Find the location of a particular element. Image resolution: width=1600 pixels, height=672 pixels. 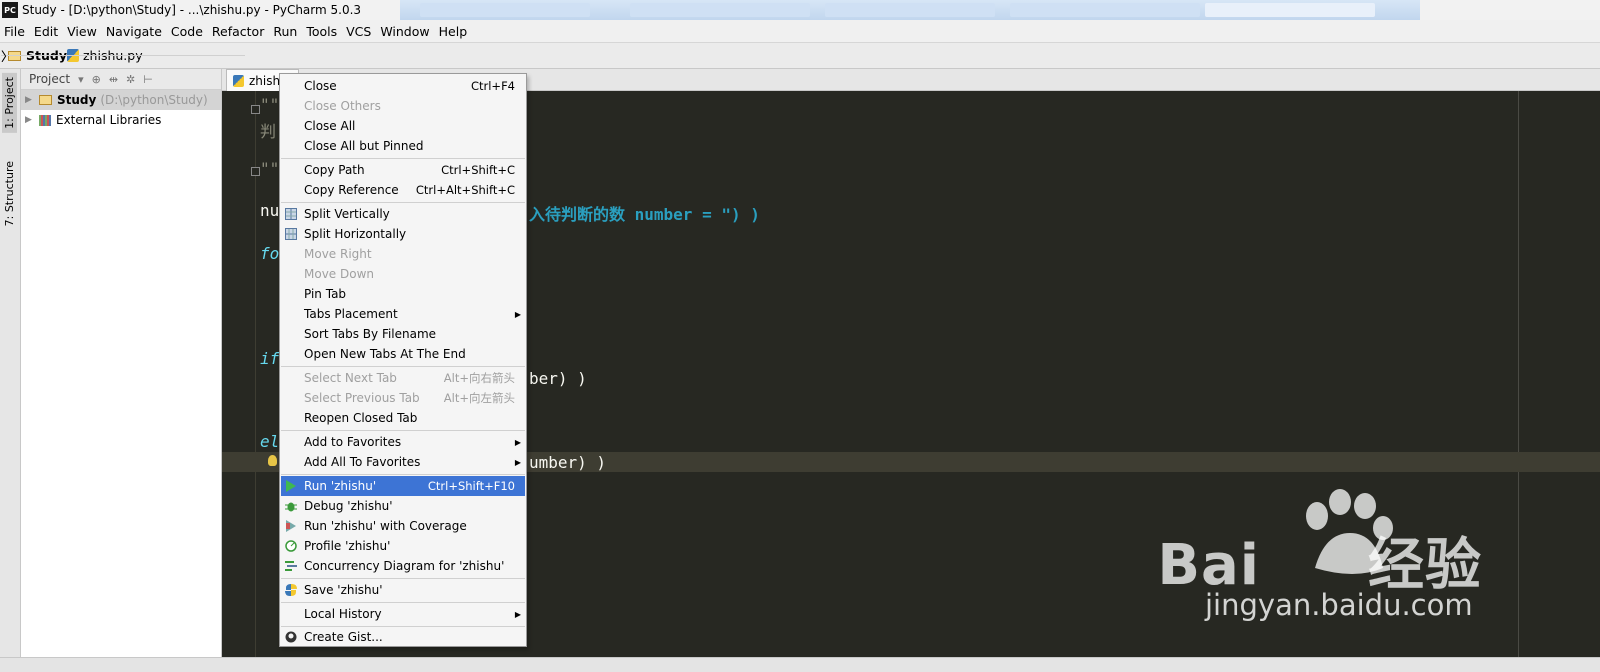

menu-item-split-vertically: Split Vertically is located at coordinates (403, 214).